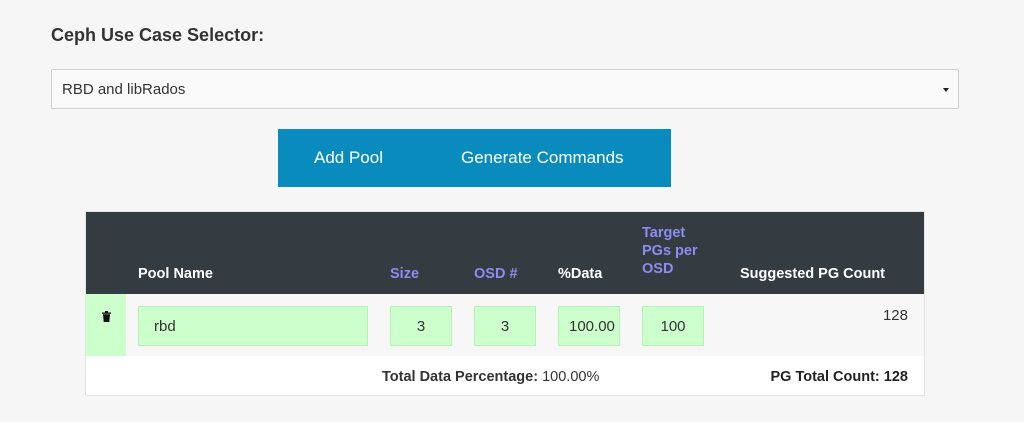 The width and height of the screenshot is (1024, 422). Describe the element at coordinates (589, 326) in the screenshot. I see `data-percent-input` at that location.